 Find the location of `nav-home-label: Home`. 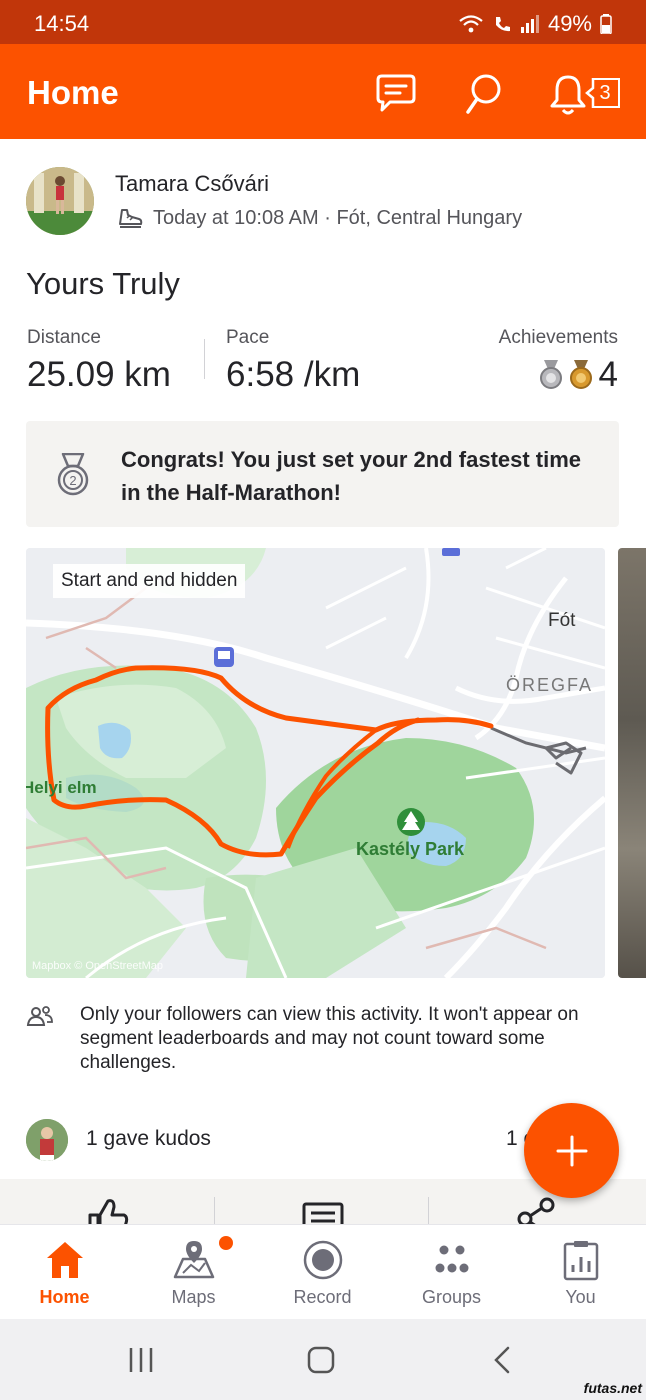

nav-home-label: Home is located at coordinates (64, 1297).